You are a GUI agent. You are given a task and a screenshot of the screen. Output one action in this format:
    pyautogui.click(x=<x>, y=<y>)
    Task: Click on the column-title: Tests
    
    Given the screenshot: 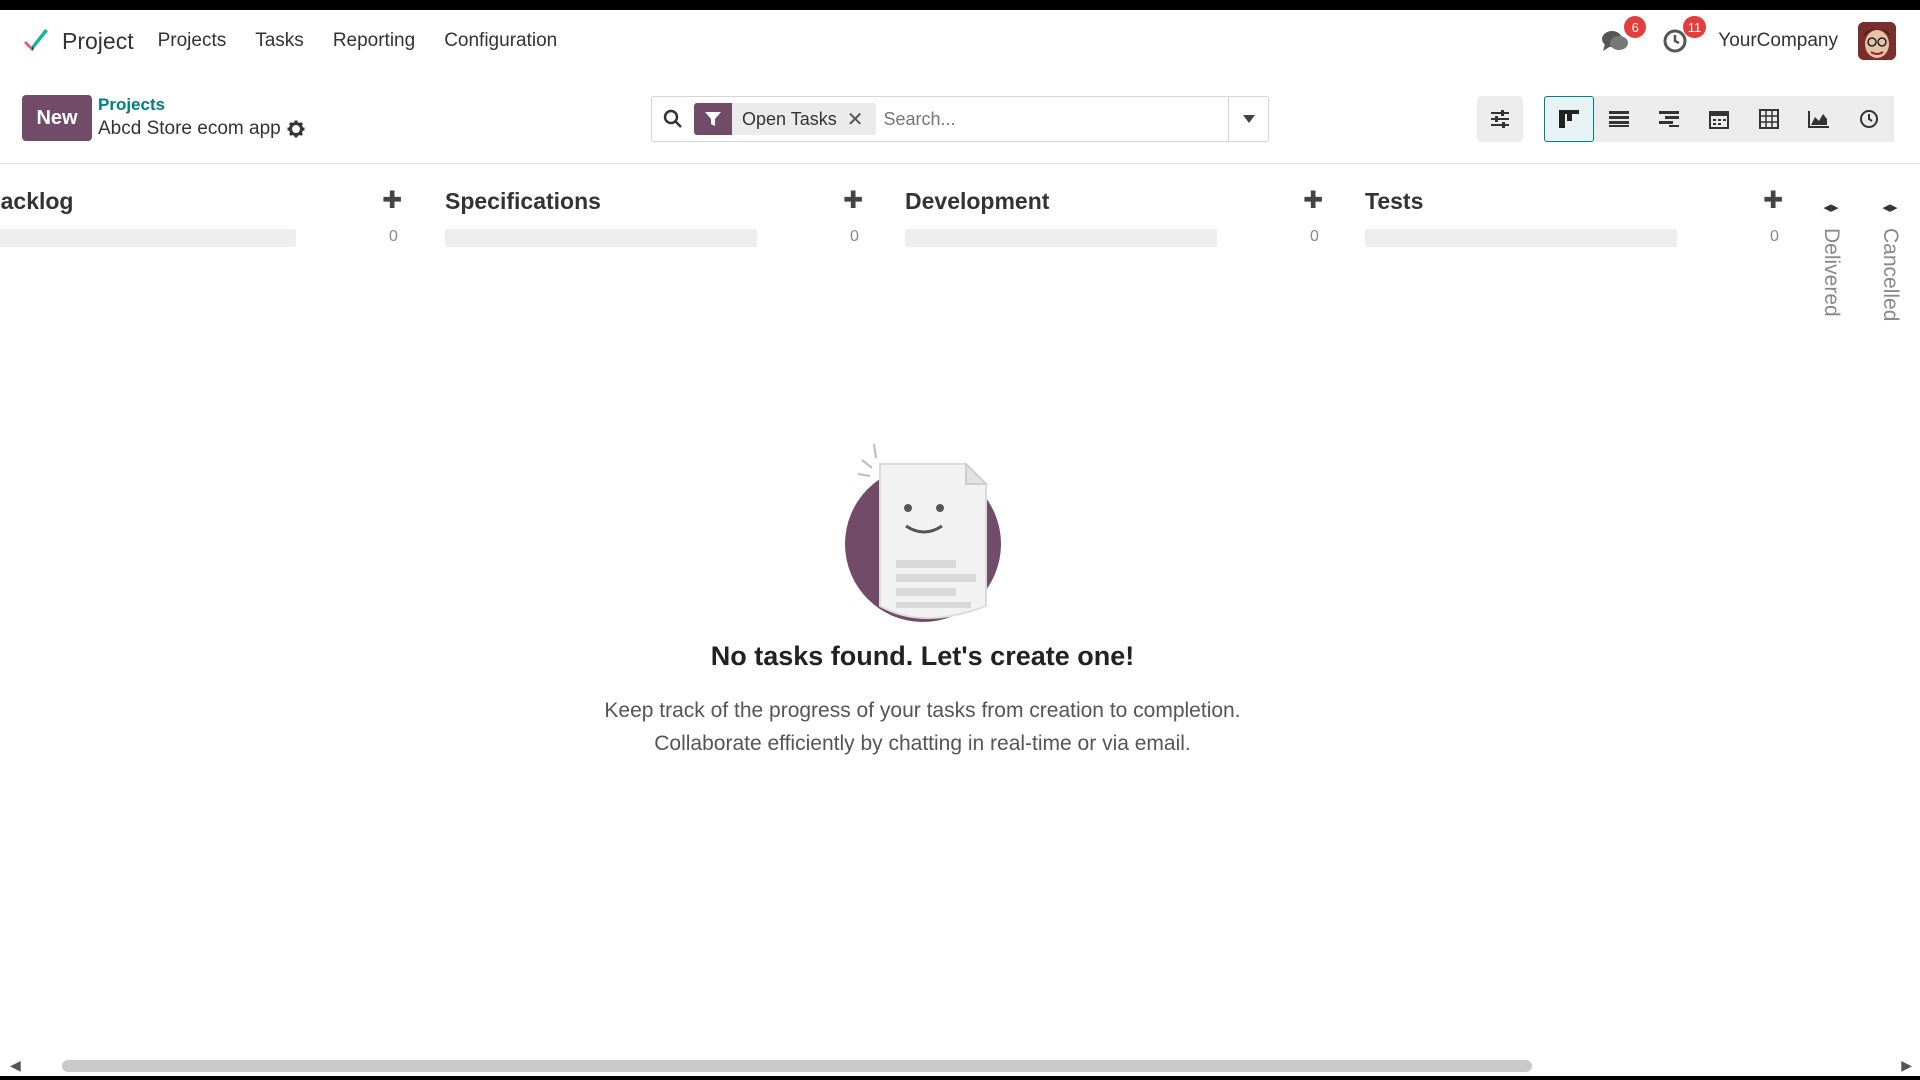 What is the action you would take?
    pyautogui.click(x=1394, y=201)
    